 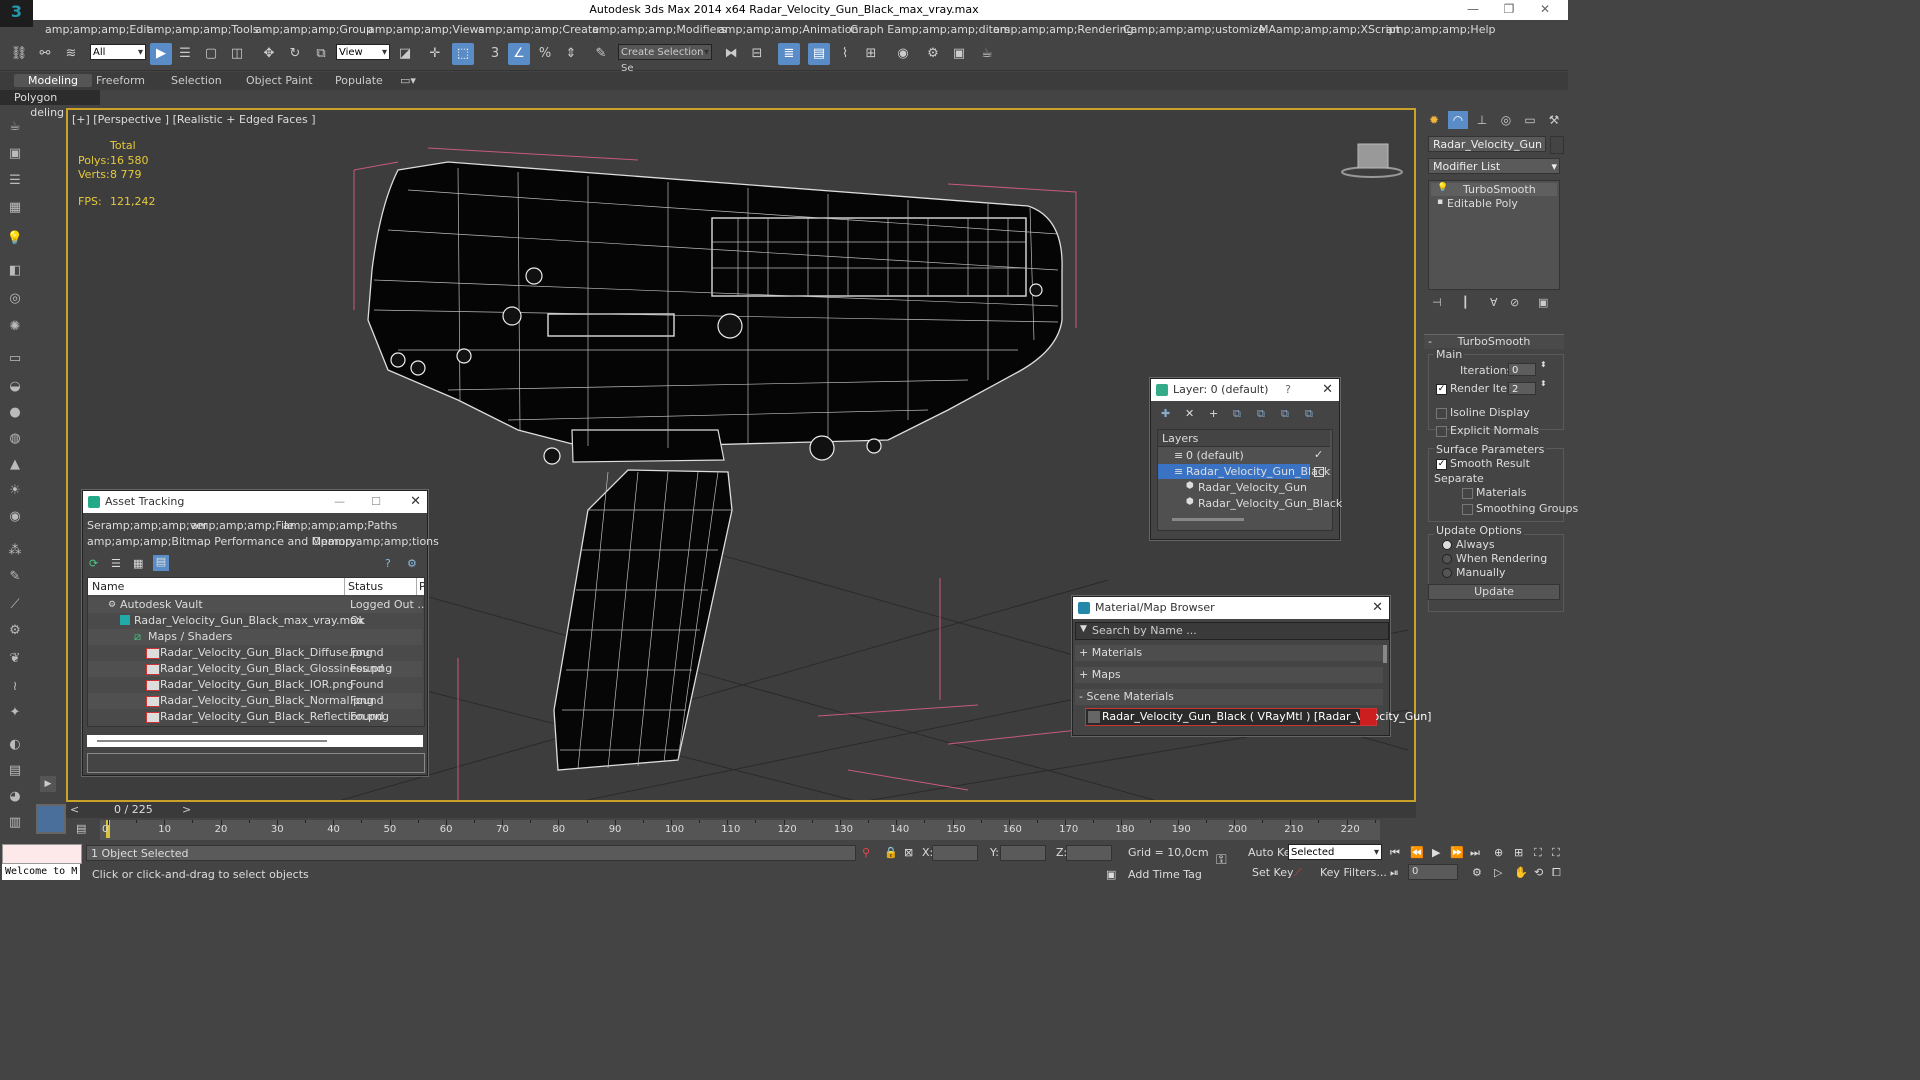 I want to click on mini-listener-icon, so click(x=51, y=819).